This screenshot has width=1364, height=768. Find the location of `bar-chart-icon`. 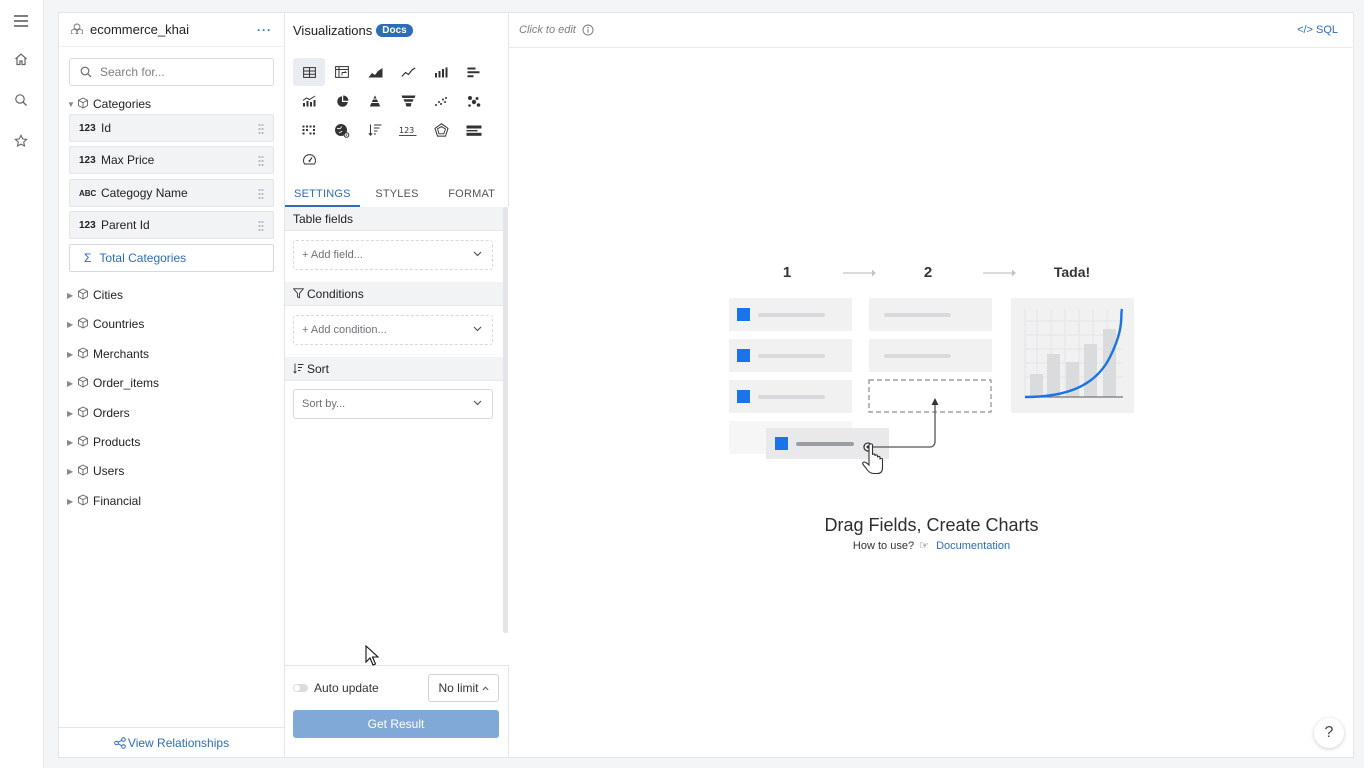

bar-chart-icon is located at coordinates (474, 72).